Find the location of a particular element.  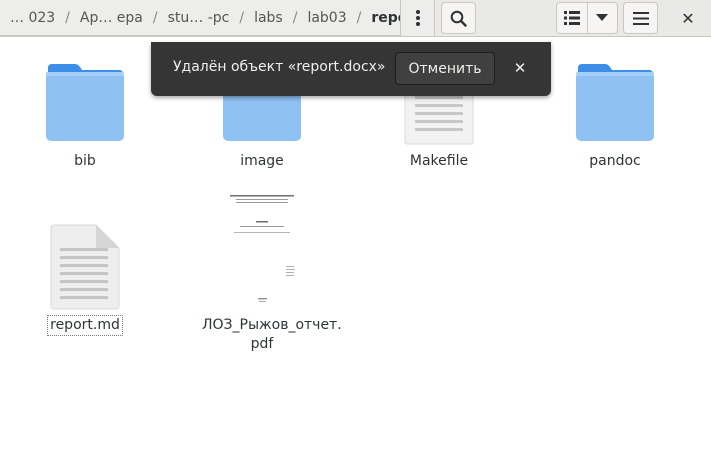

file-item-pdf: ЛОЗ_Рыжов_отчет. pdf is located at coordinates (272, 272).